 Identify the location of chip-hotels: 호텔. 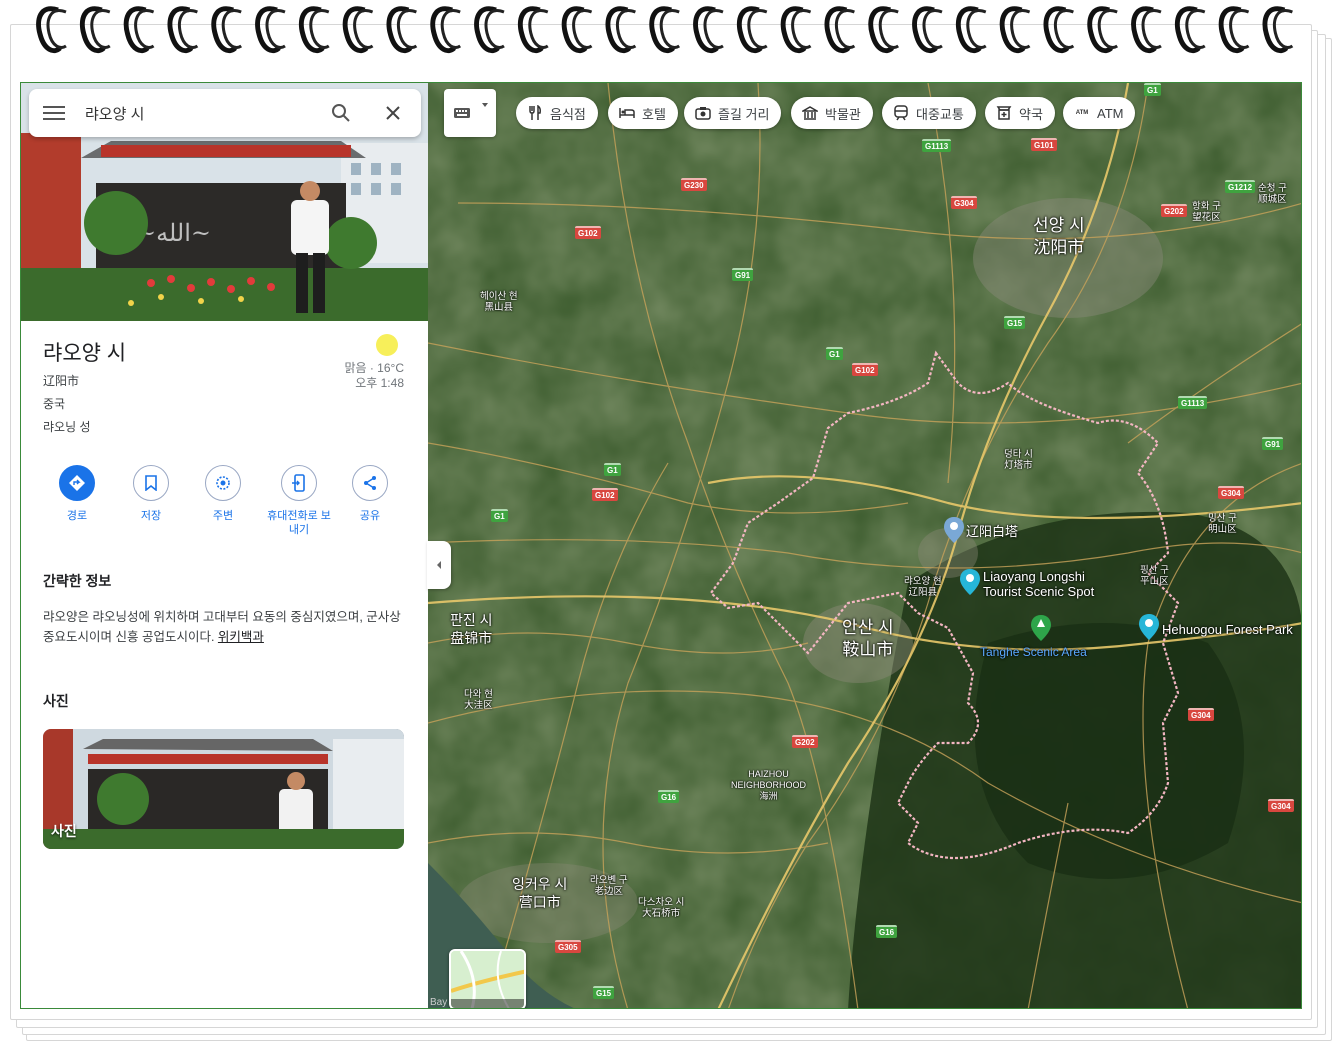
(643, 113).